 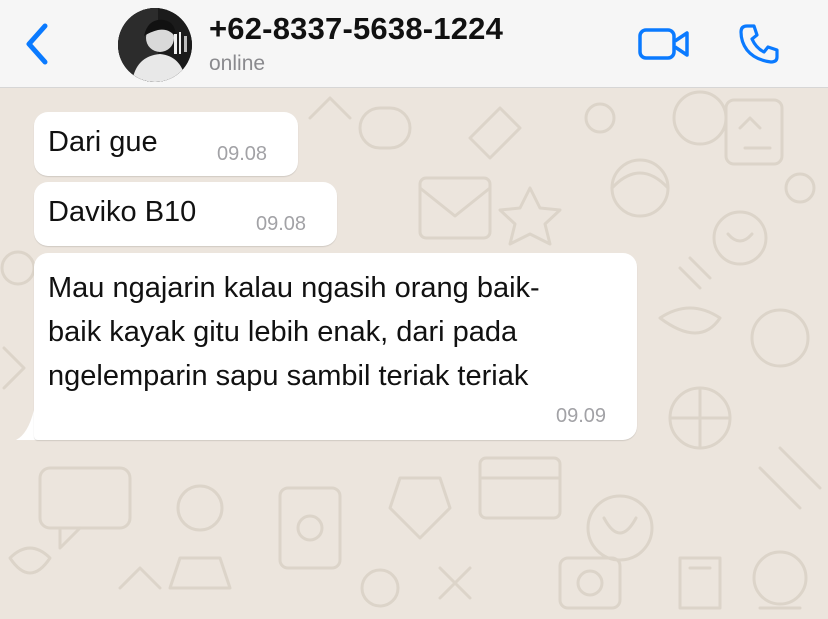 What do you see at coordinates (103, 142) in the screenshot?
I see `message-text: Dari gue` at bounding box center [103, 142].